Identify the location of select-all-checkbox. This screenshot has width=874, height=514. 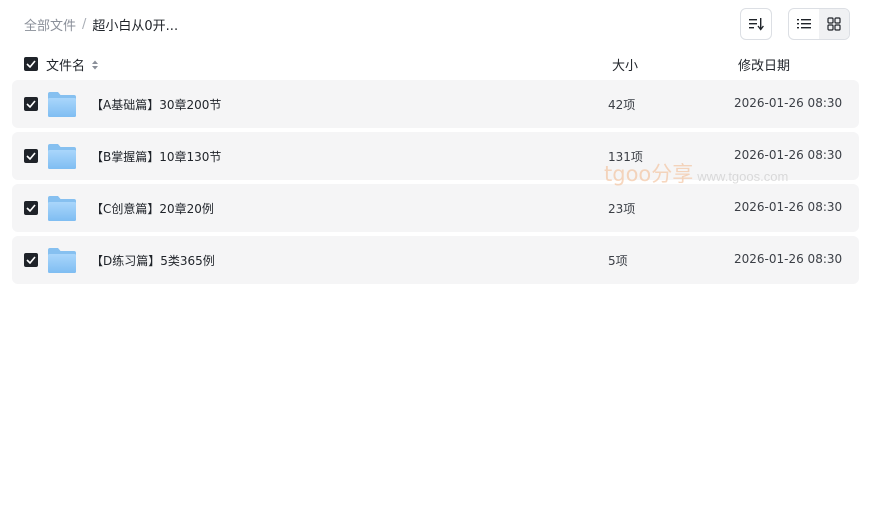
(31, 64).